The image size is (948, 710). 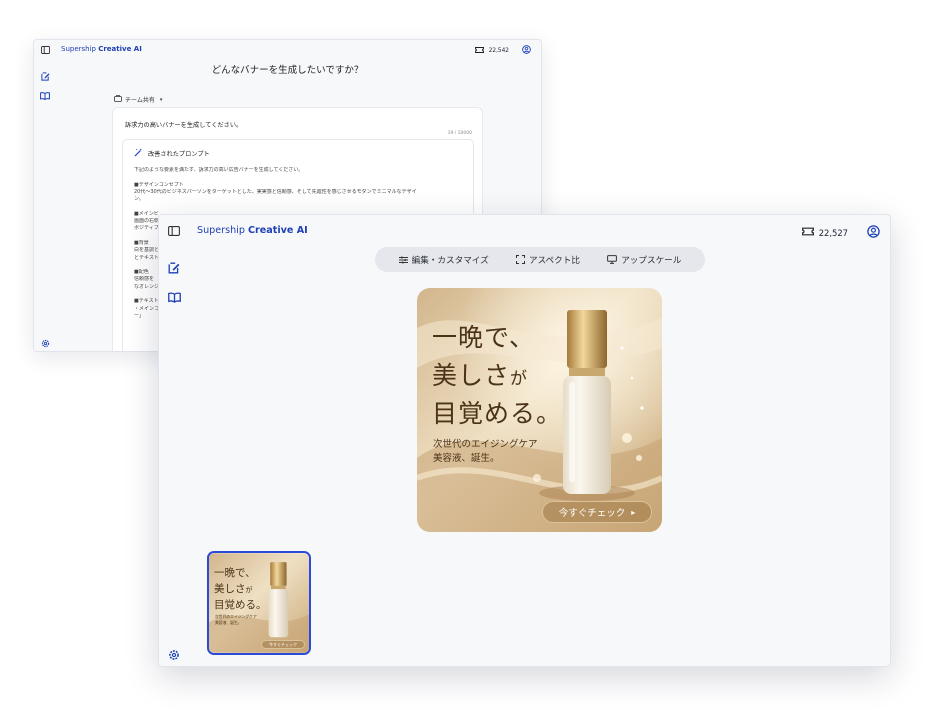 What do you see at coordinates (403, 260) in the screenshot?
I see `sliders-icon` at bounding box center [403, 260].